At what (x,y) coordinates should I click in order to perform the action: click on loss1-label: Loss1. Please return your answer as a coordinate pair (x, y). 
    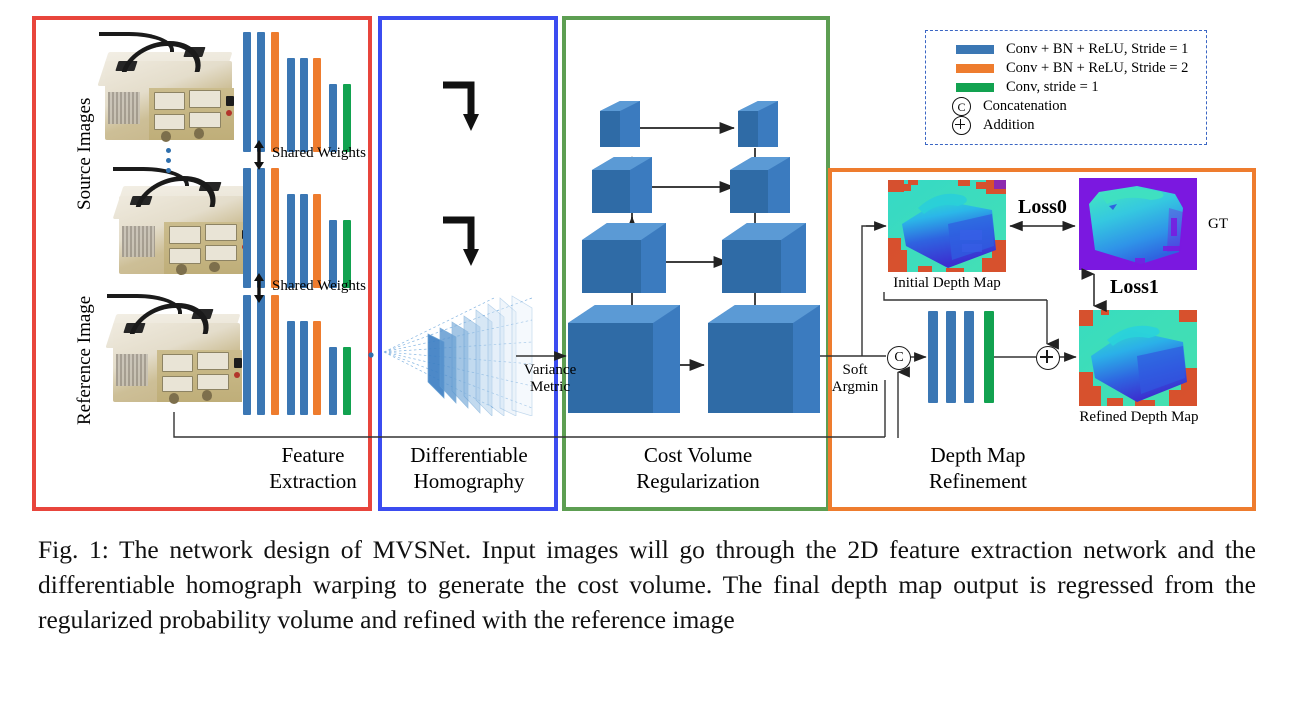
    Looking at the image, I should click on (1134, 287).